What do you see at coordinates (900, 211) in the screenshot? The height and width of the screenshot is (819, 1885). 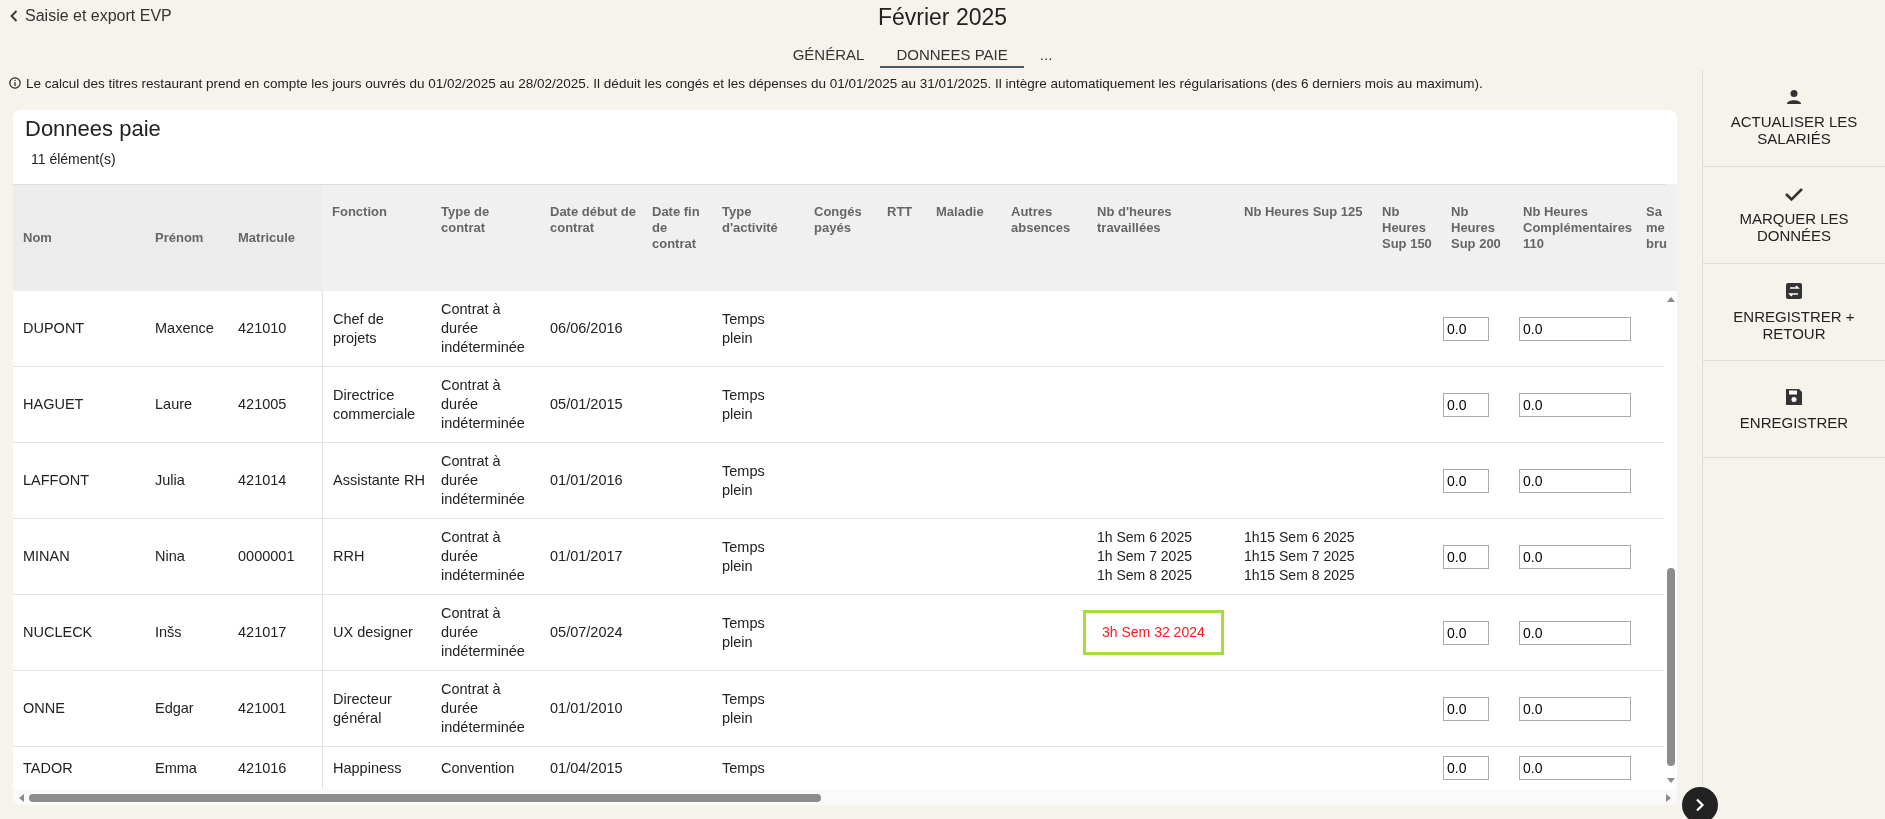 I see `column-header: RTT` at bounding box center [900, 211].